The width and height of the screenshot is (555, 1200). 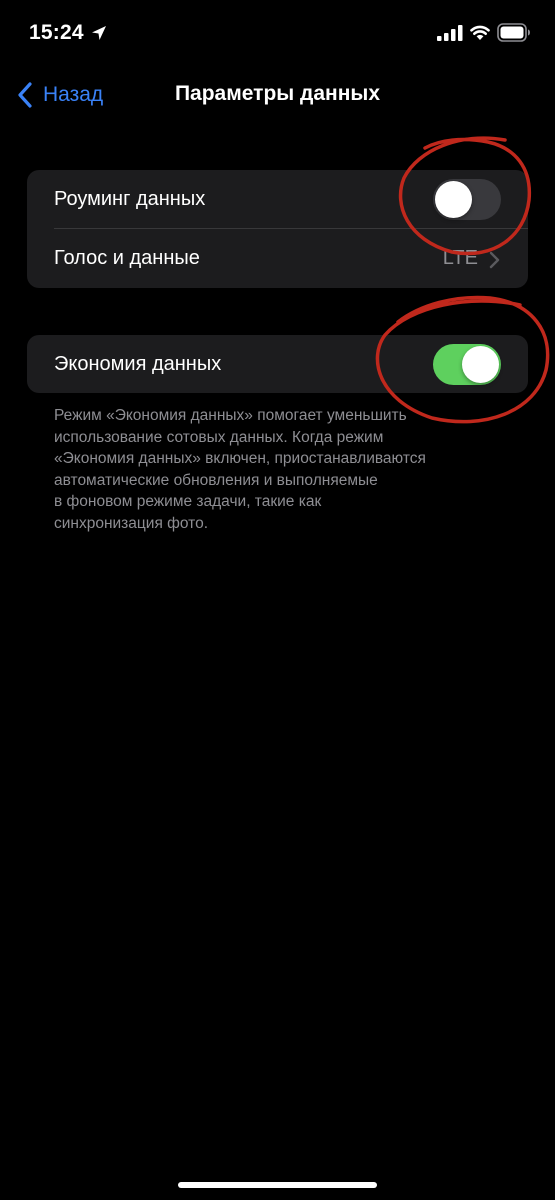 I want to click on description-line: в фоновом режиме задачи, такие как, so click(x=188, y=501).